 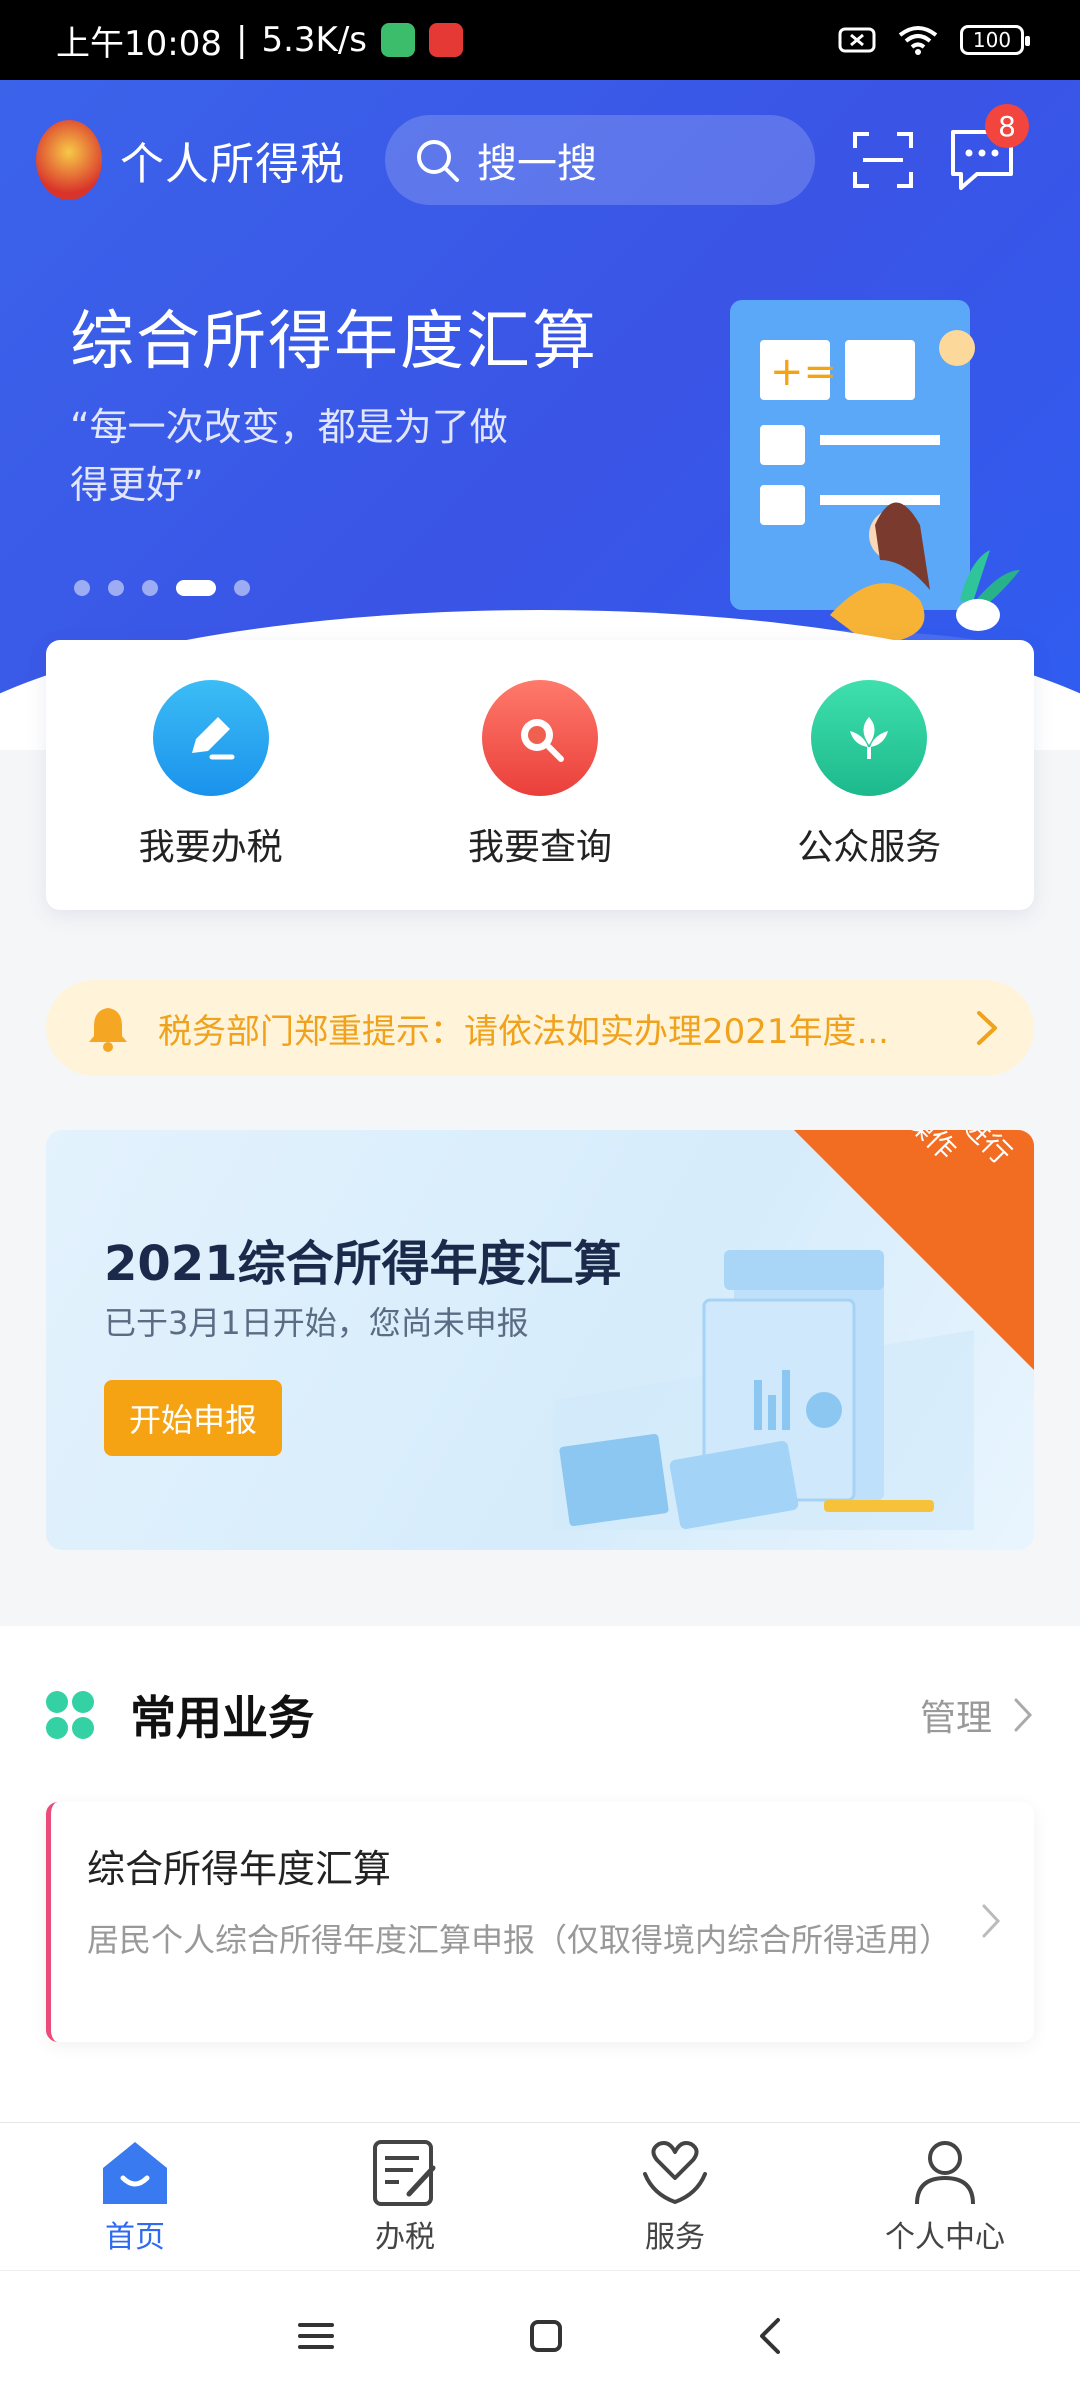 I want to click on document-edit-icon, so click(x=404, y=2172).